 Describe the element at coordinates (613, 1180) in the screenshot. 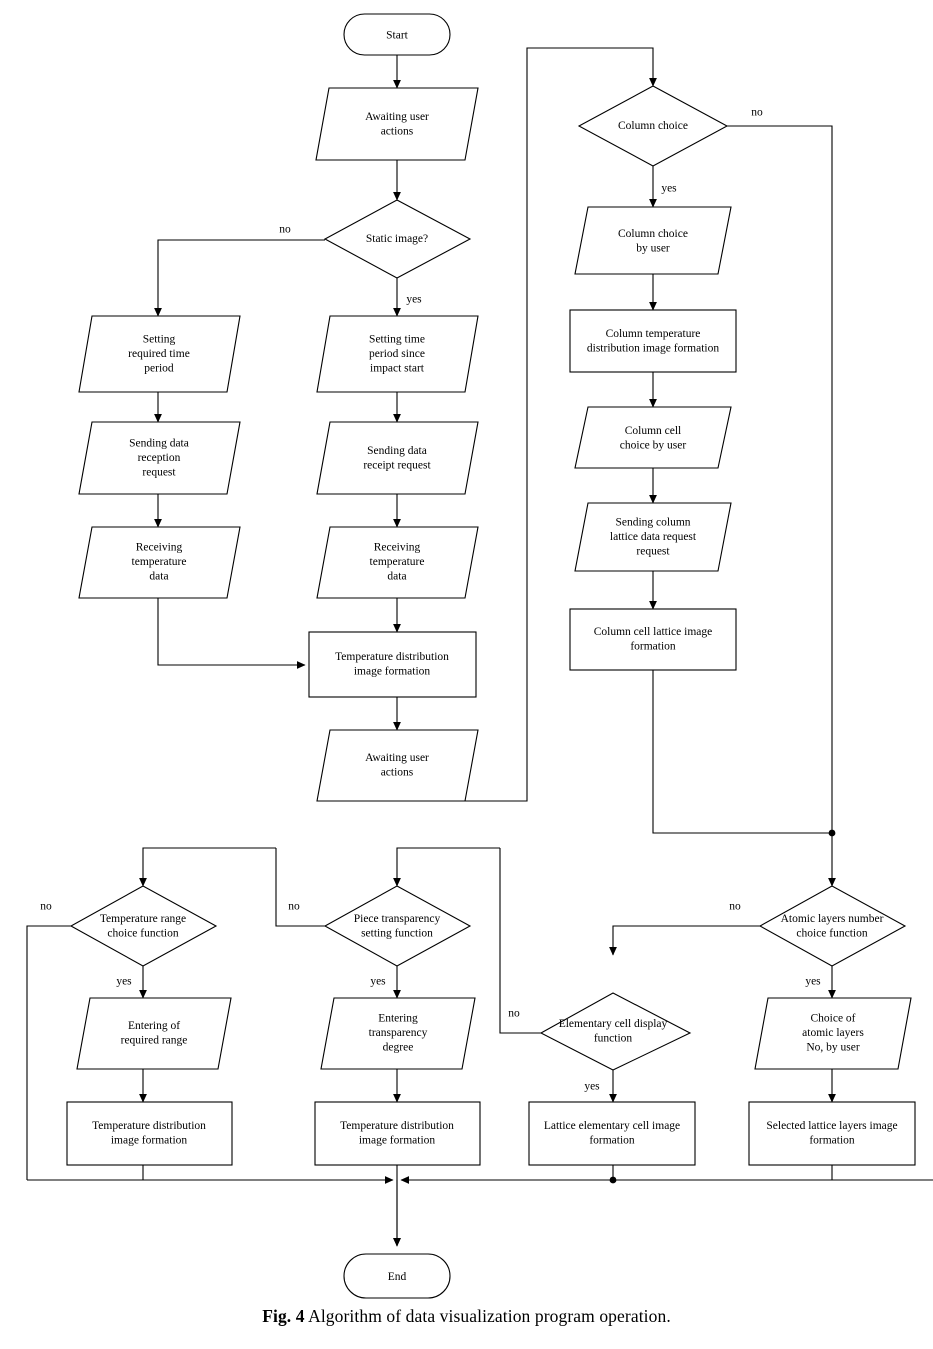

I see `junction-dot-bottom` at that location.